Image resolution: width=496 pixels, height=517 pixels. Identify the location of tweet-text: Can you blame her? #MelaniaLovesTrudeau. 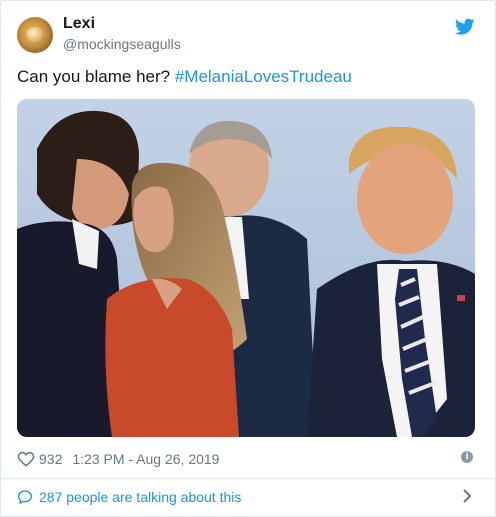
(184, 77).